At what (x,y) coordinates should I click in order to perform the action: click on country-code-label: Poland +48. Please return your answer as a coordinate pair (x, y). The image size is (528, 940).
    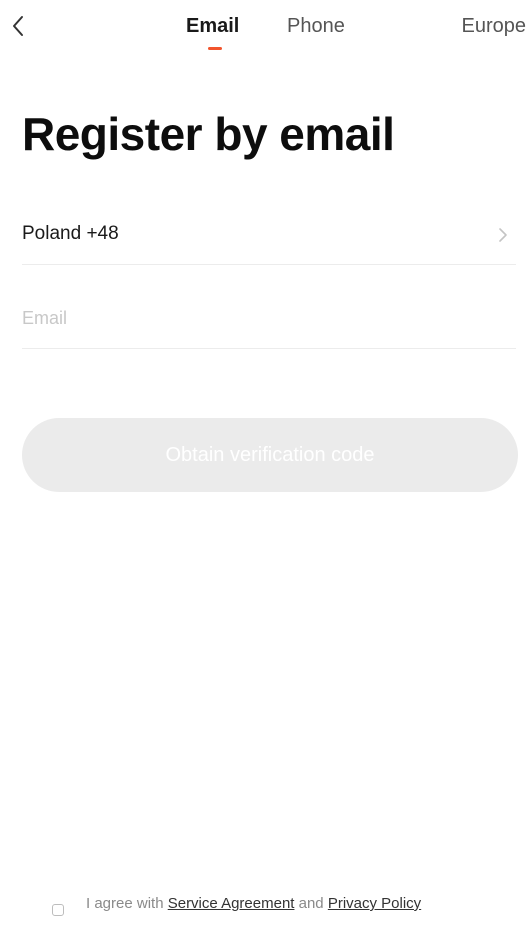
    Looking at the image, I should click on (70, 233).